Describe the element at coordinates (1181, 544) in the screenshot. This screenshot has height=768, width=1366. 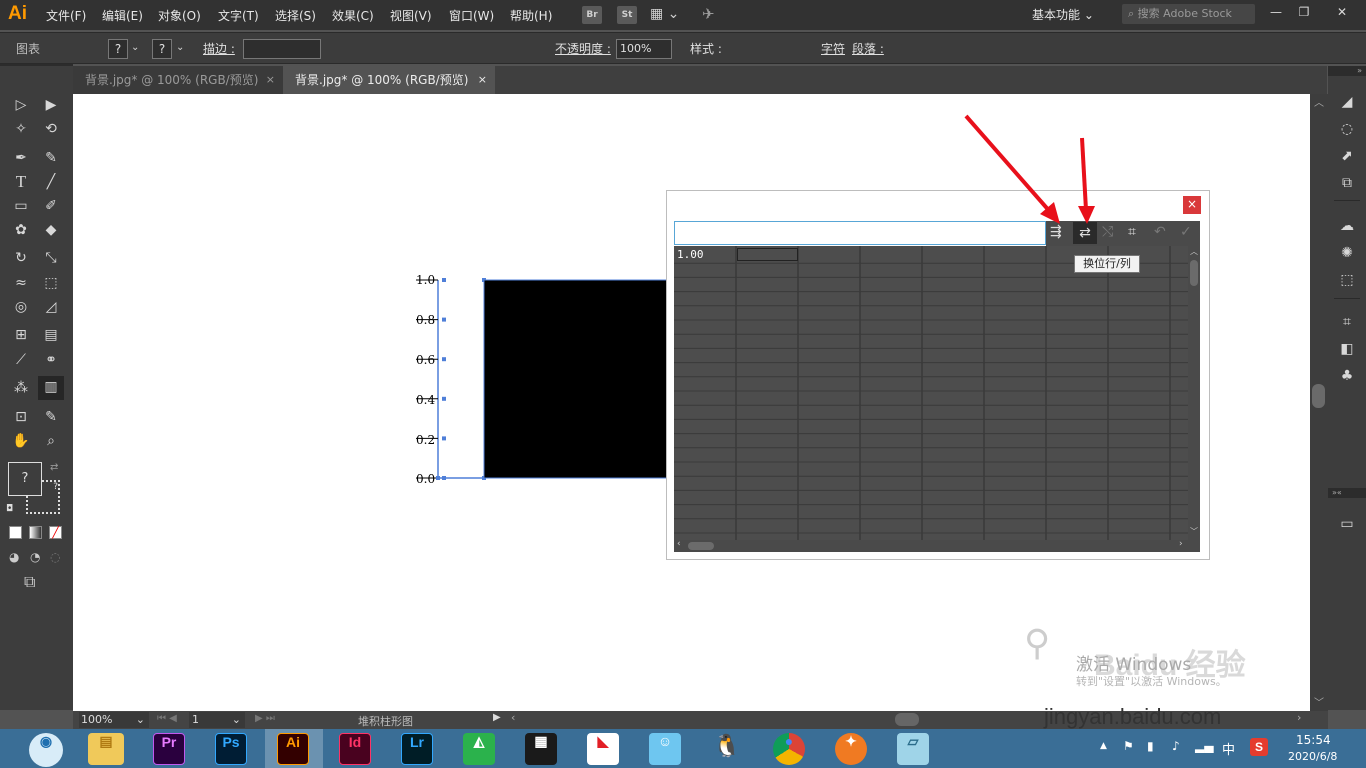
I see `grid-scroll-right-icon: ›` at that location.